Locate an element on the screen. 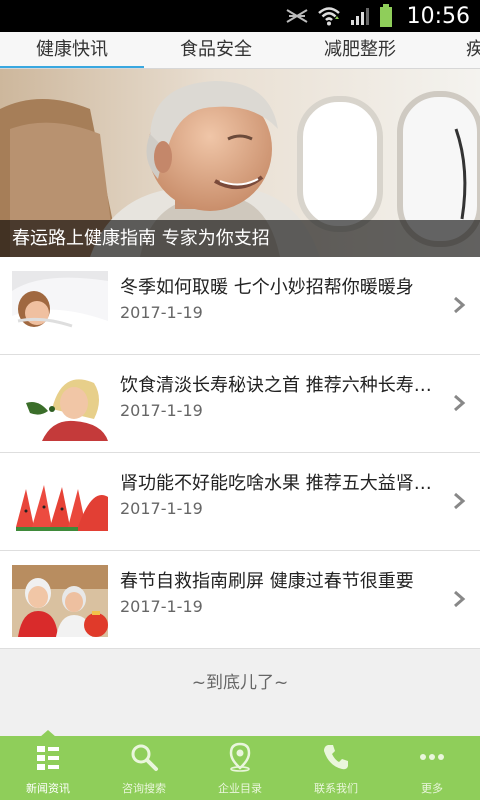  nav-news: 新闻资讯 is located at coordinates (48, 768).